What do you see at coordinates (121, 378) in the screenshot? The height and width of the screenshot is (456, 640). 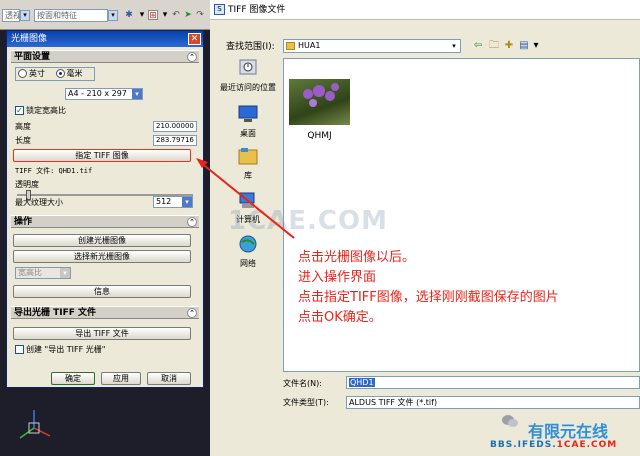 I see `apply-button: 应用` at bounding box center [121, 378].